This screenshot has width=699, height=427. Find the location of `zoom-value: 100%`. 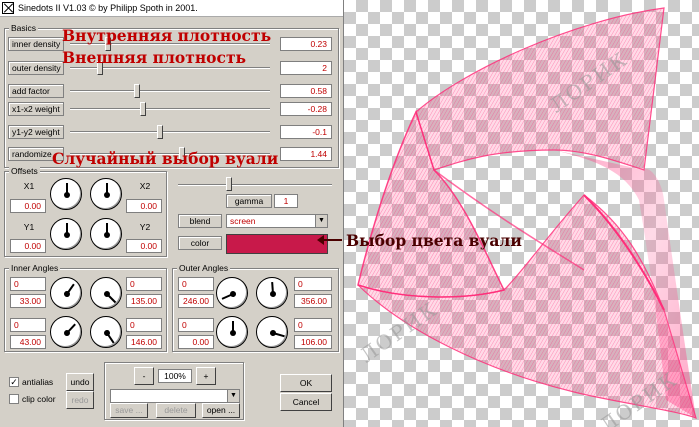

zoom-value: 100% is located at coordinates (175, 376).